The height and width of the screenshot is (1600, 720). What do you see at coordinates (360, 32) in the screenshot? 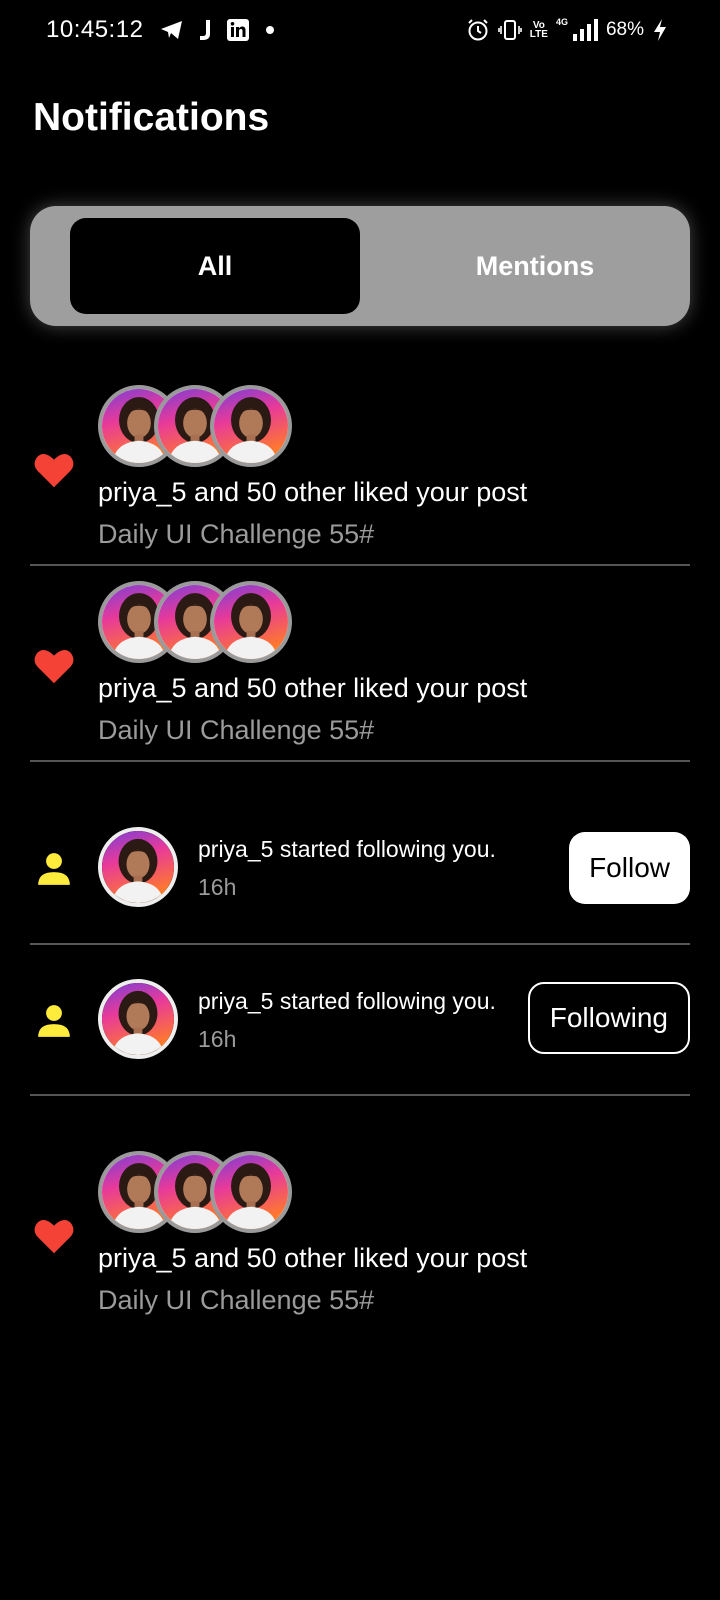
I see `status-bar: 10:45:12 Vo LTE 4G 68%` at bounding box center [360, 32].